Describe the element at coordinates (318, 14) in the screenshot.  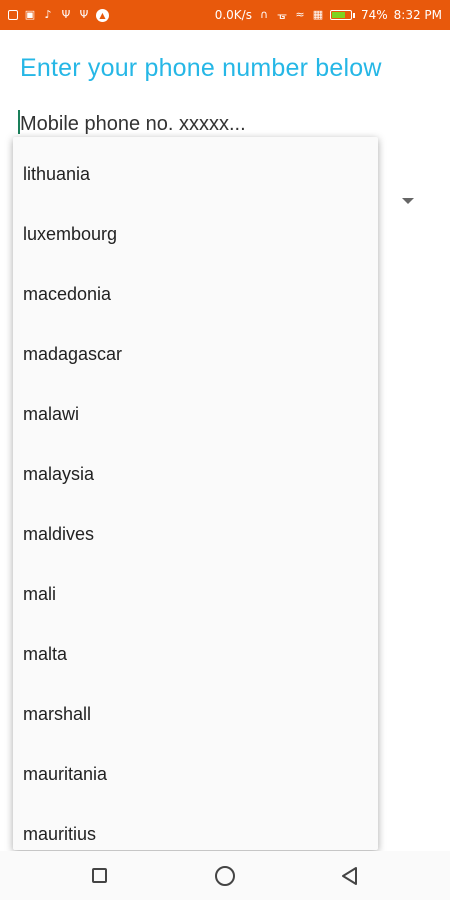
I see `signal-icon: ▦` at that location.